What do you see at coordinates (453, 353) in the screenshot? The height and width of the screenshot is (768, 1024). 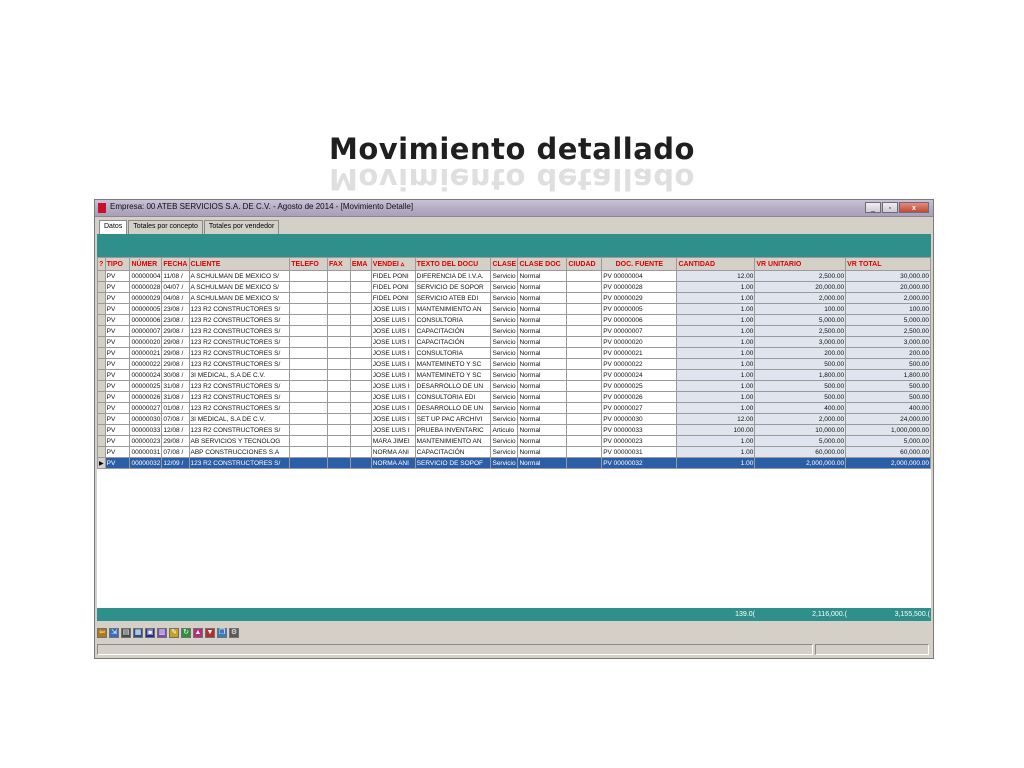 I see `cell-texto: CONSULTORIA` at bounding box center [453, 353].